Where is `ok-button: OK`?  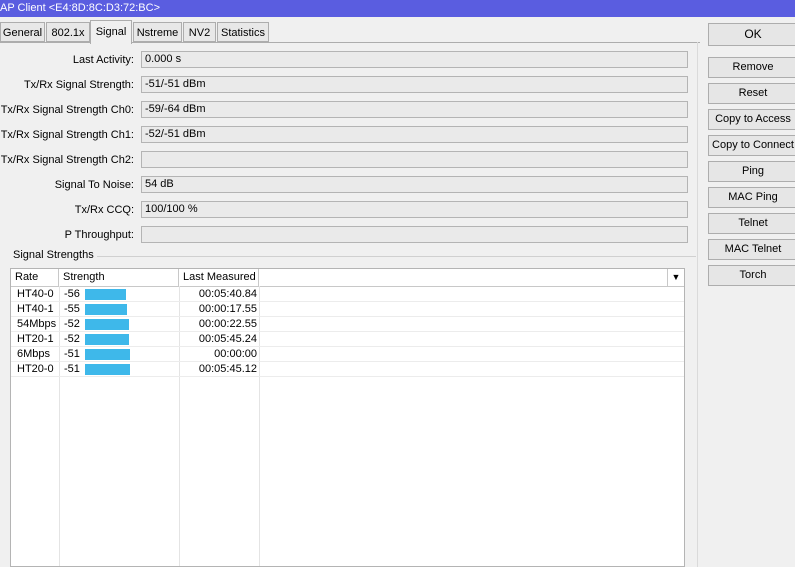 ok-button: OK is located at coordinates (751, 34).